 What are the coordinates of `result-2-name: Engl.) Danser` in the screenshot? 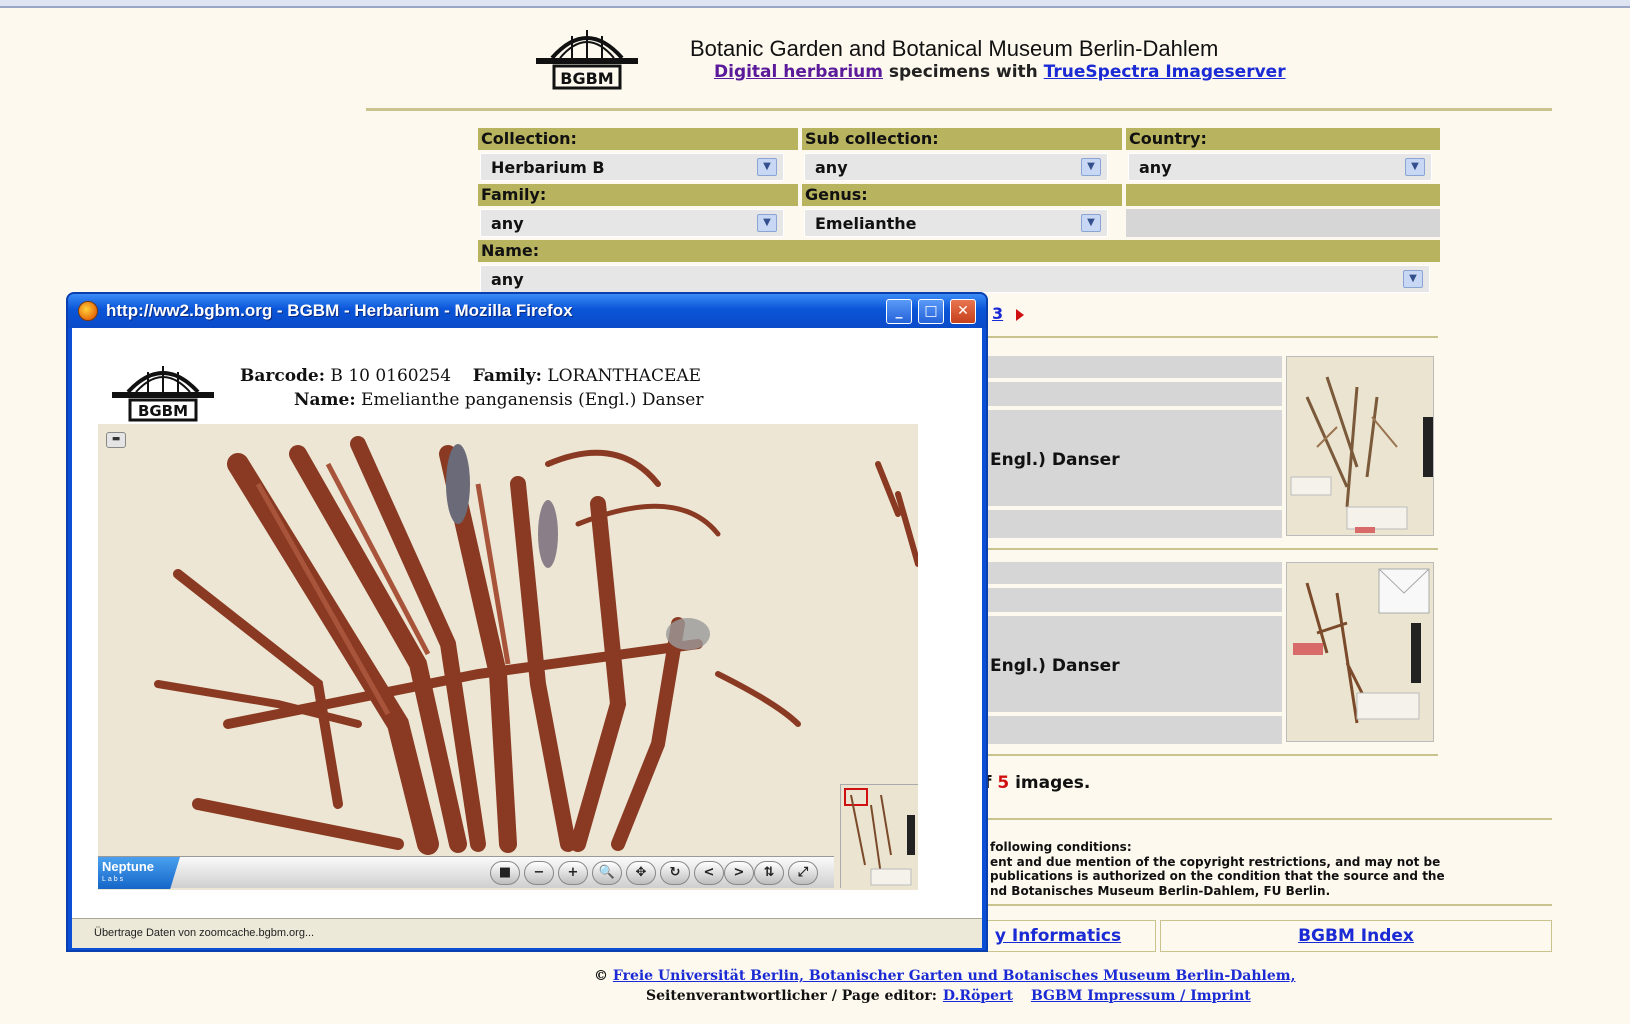 It's located at (1055, 666).